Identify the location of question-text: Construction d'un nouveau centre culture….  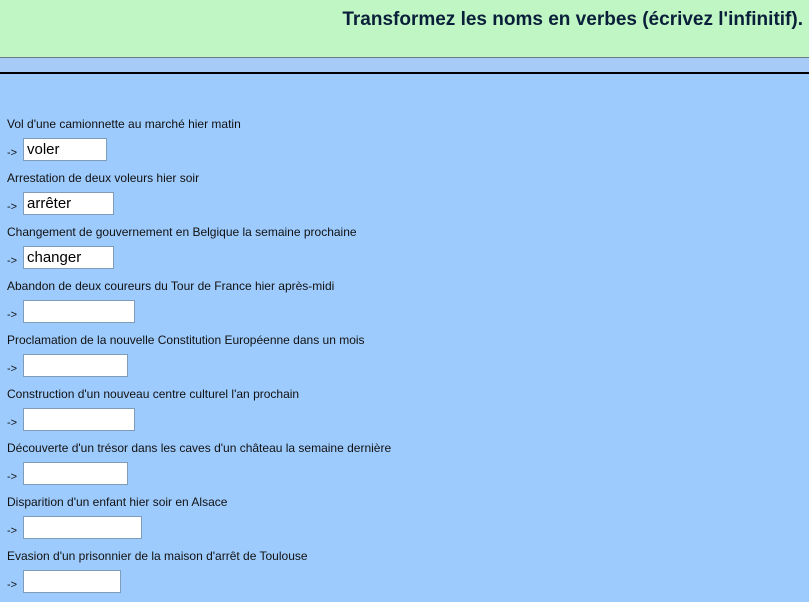
(153, 394).